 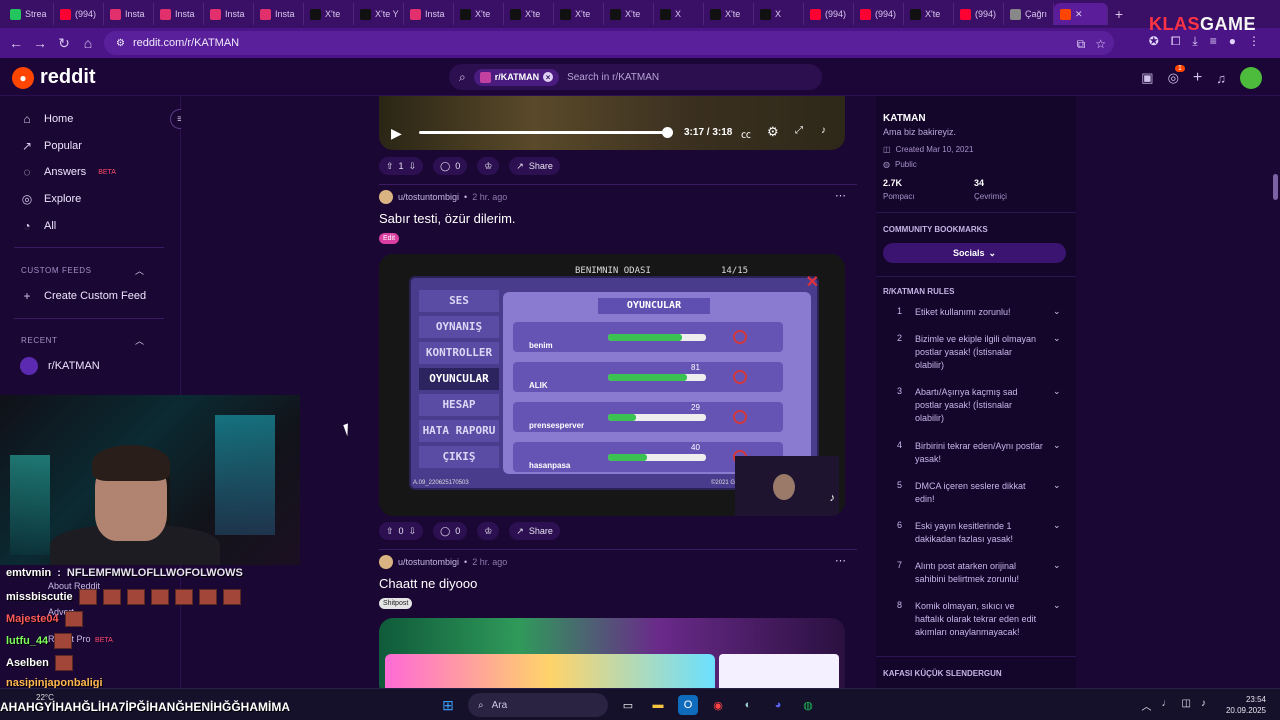 What do you see at coordinates (1029, 14) in the screenshot?
I see `browser-tab: Çağrı` at bounding box center [1029, 14].